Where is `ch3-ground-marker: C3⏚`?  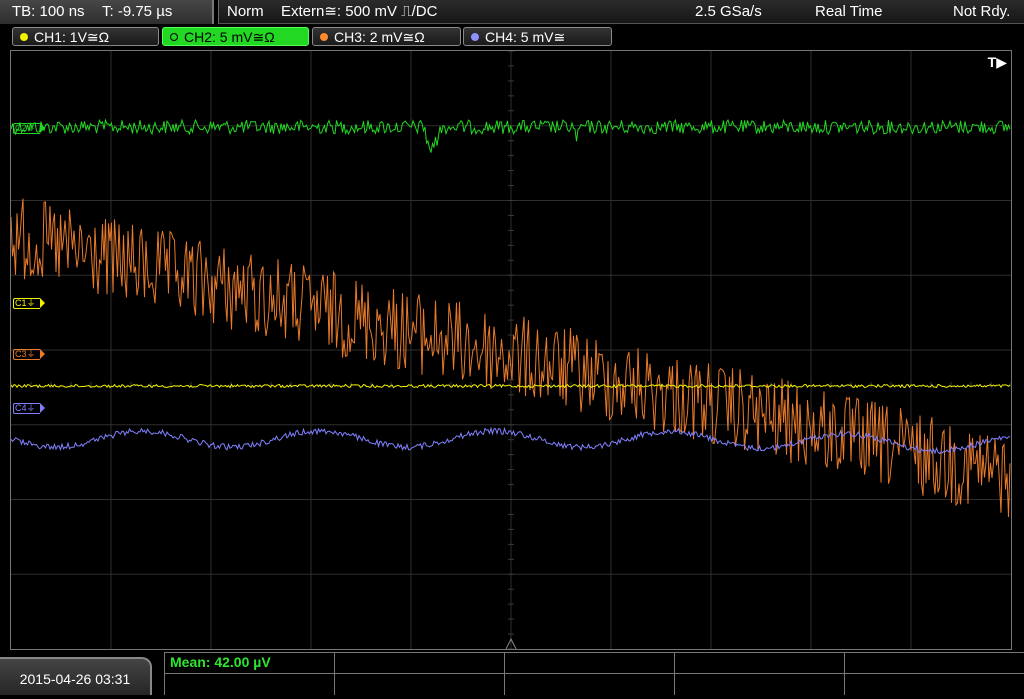
ch3-ground-marker: C3⏚ is located at coordinates (28, 354).